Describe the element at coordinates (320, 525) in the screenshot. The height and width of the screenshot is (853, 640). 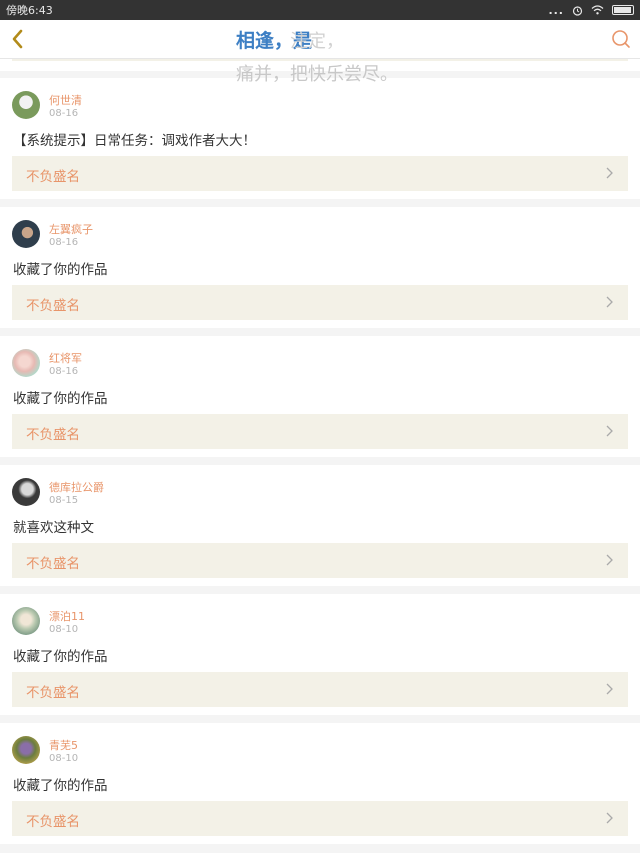
I see `notification-card: 德库拉公爵 08-15 就喜欢这种文 不负盛名` at that location.